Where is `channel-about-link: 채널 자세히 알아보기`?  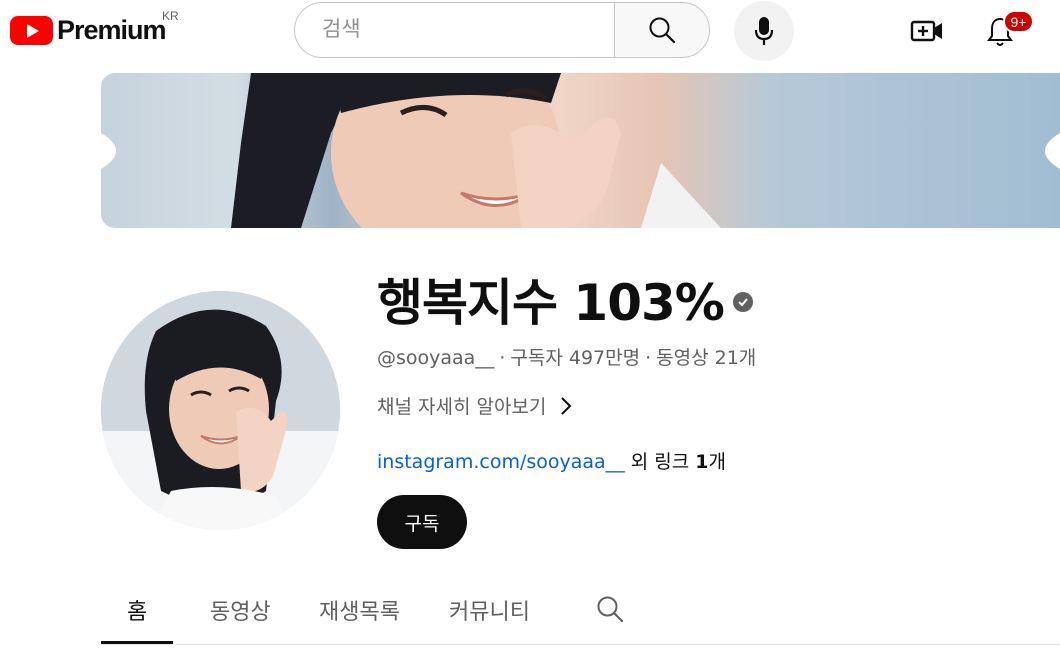
channel-about-link: 채널 자세히 알아보기 is located at coordinates (474, 405).